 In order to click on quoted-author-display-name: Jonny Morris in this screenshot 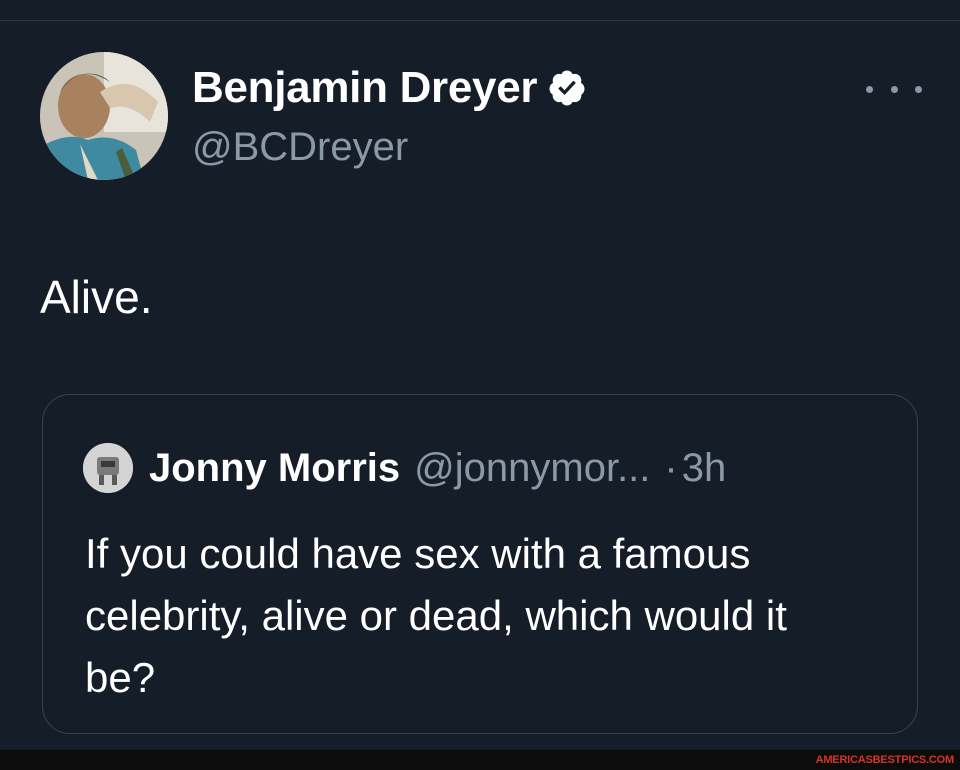, I will do `click(274, 468)`.